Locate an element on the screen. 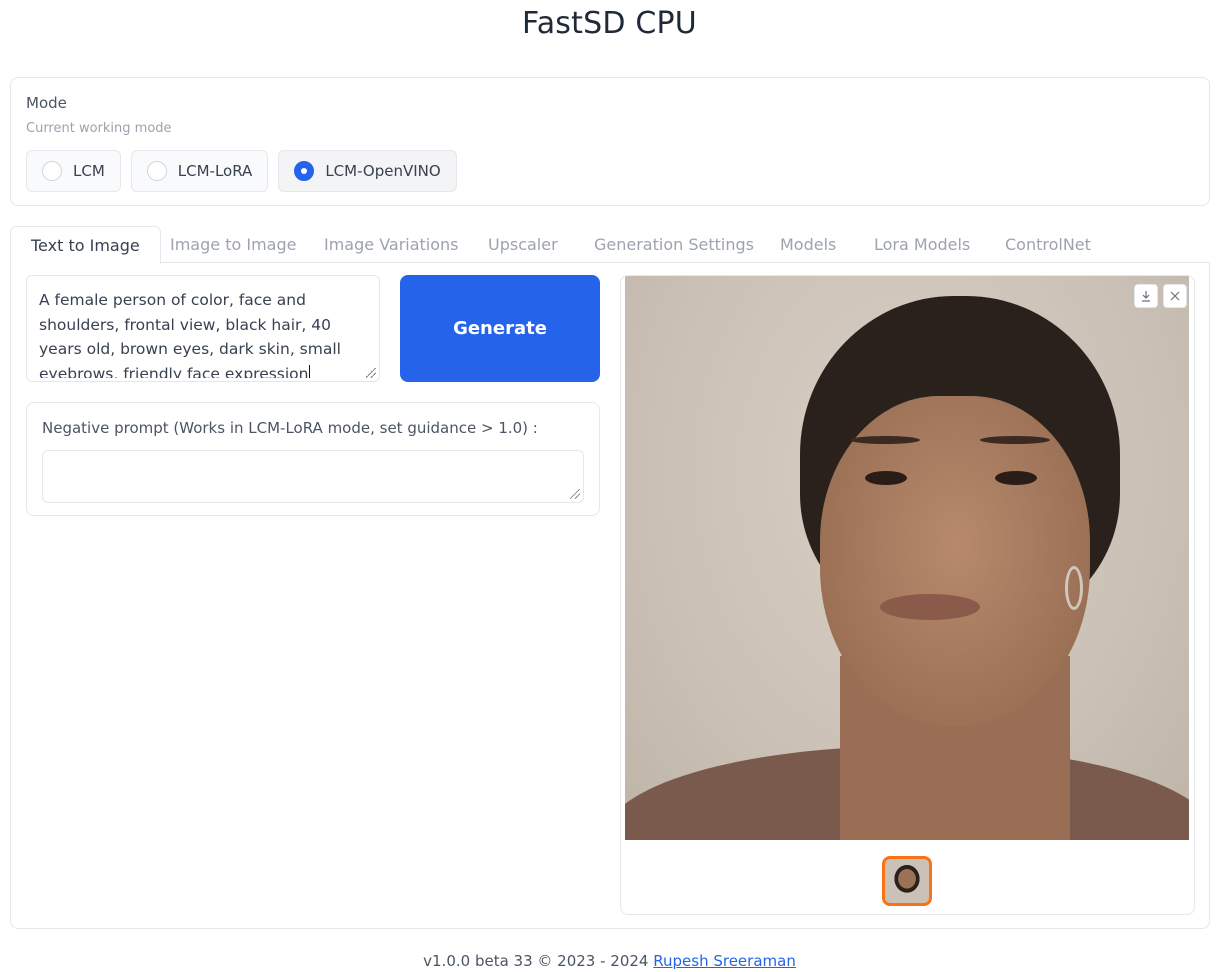  text-caret is located at coordinates (309, 371).